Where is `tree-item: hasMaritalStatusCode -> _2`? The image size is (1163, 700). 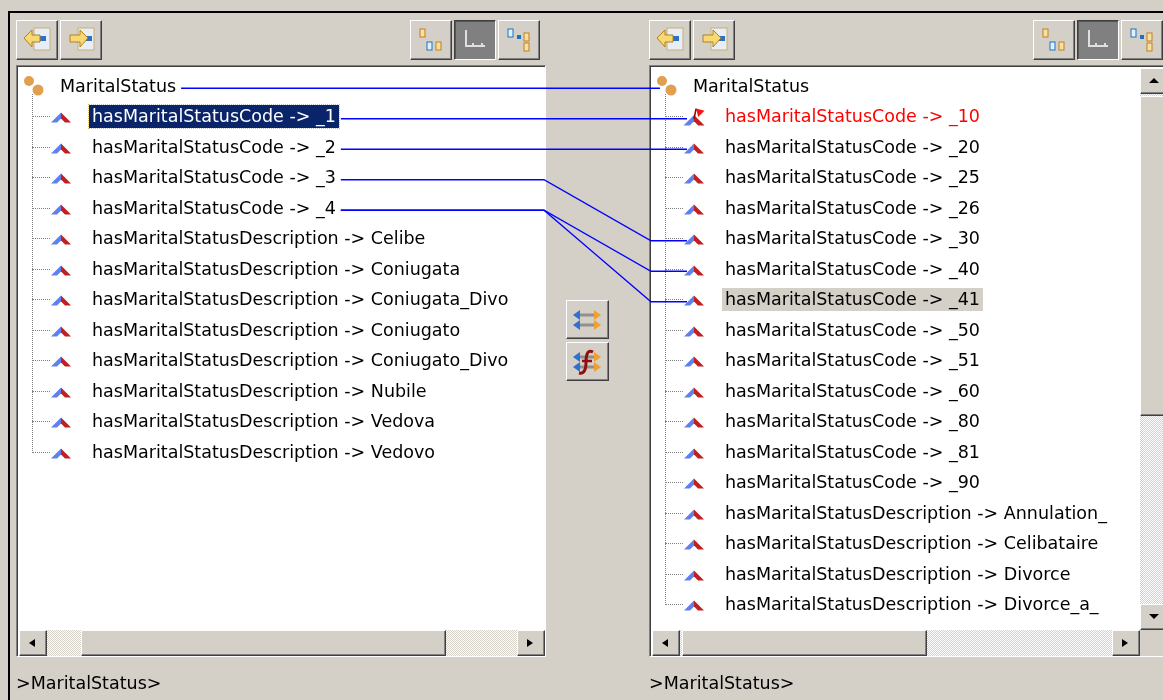 tree-item: hasMaritalStatusCode -> _2 is located at coordinates (214, 147).